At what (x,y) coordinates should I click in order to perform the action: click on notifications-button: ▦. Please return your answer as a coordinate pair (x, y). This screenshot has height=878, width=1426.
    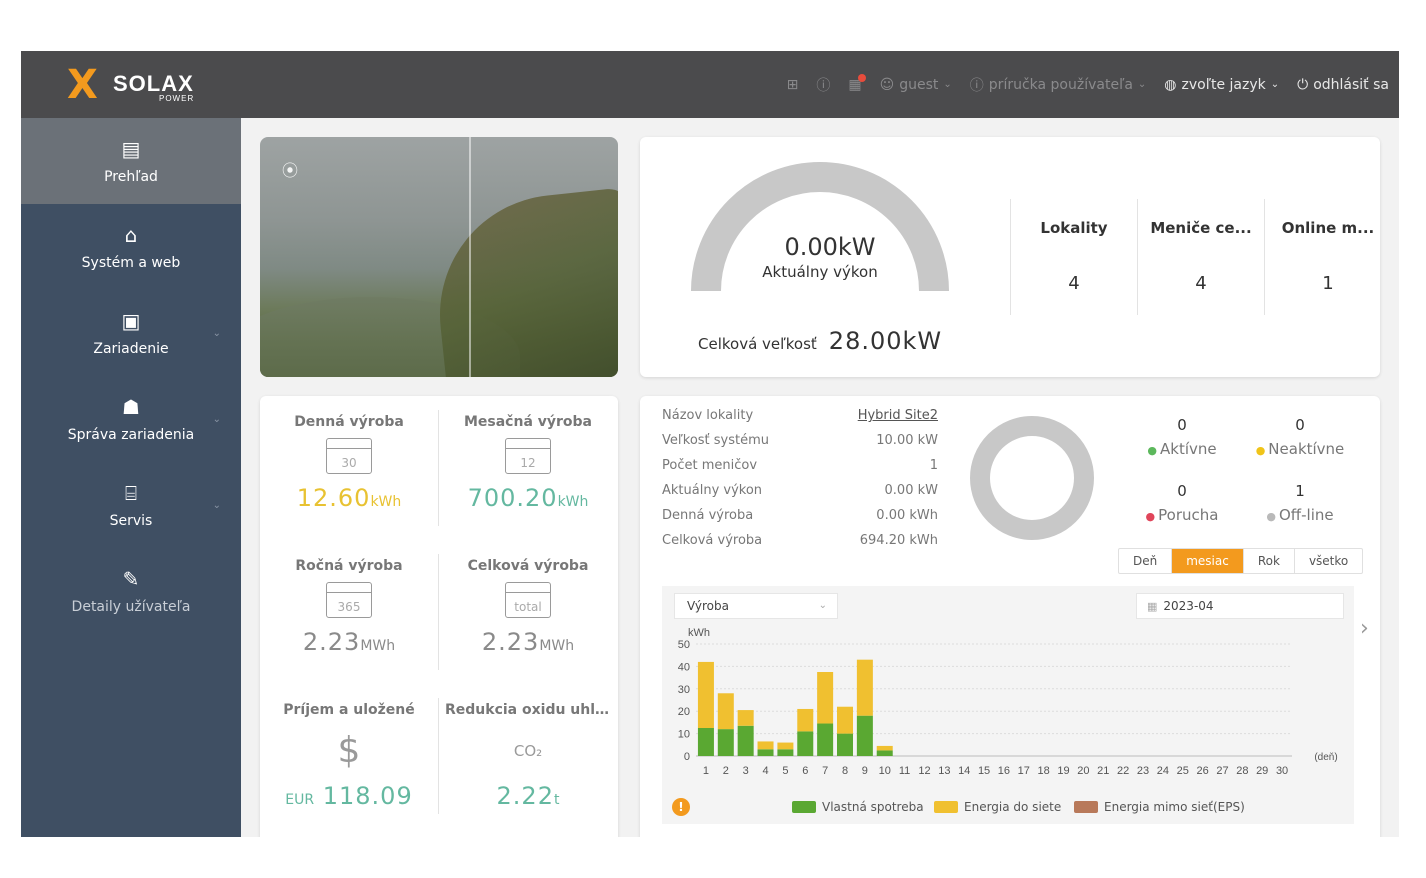
    Looking at the image, I should click on (857, 83).